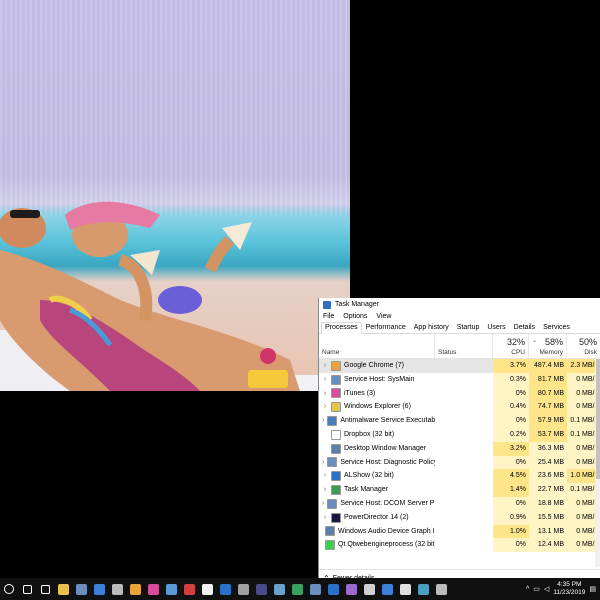 This screenshot has width=600, height=600. What do you see at coordinates (330, 531) in the screenshot?
I see `window-icon` at bounding box center [330, 531].